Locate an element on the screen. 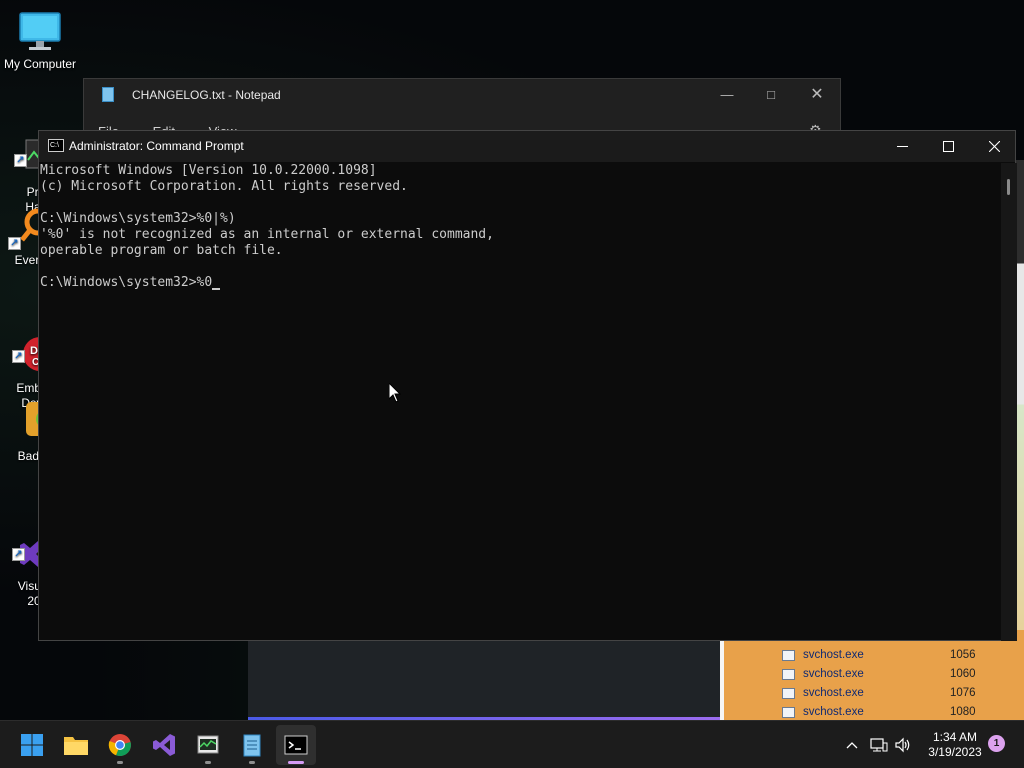 This screenshot has height=768, width=1024. maximize-button: □ is located at coordinates (771, 94).